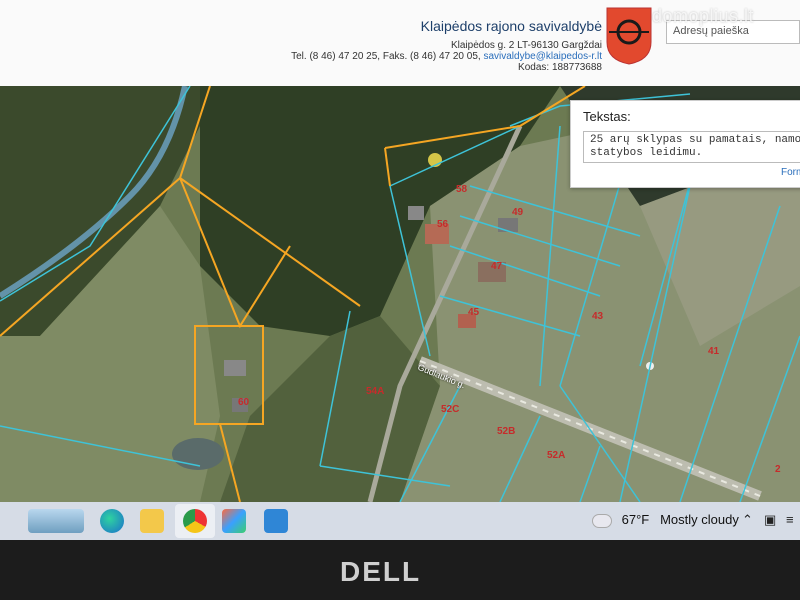 Image resolution: width=800 pixels, height=600 pixels. Describe the element at coordinates (496, 266) in the screenshot. I see `parcel-label: 47` at that location.